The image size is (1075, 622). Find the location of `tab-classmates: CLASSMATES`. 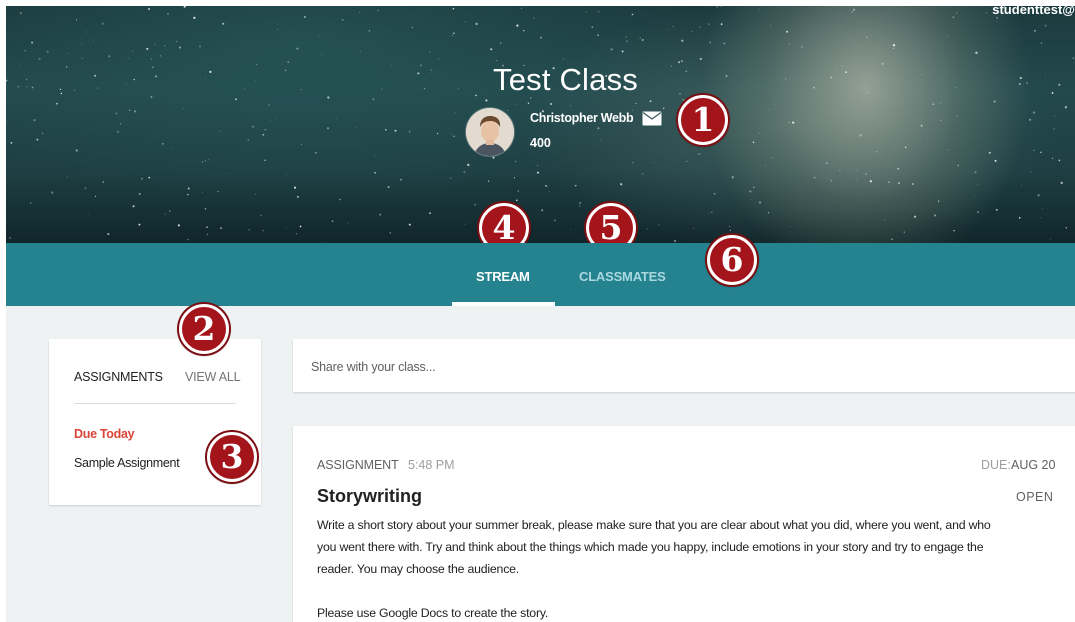

tab-classmates: CLASSMATES is located at coordinates (622, 276).